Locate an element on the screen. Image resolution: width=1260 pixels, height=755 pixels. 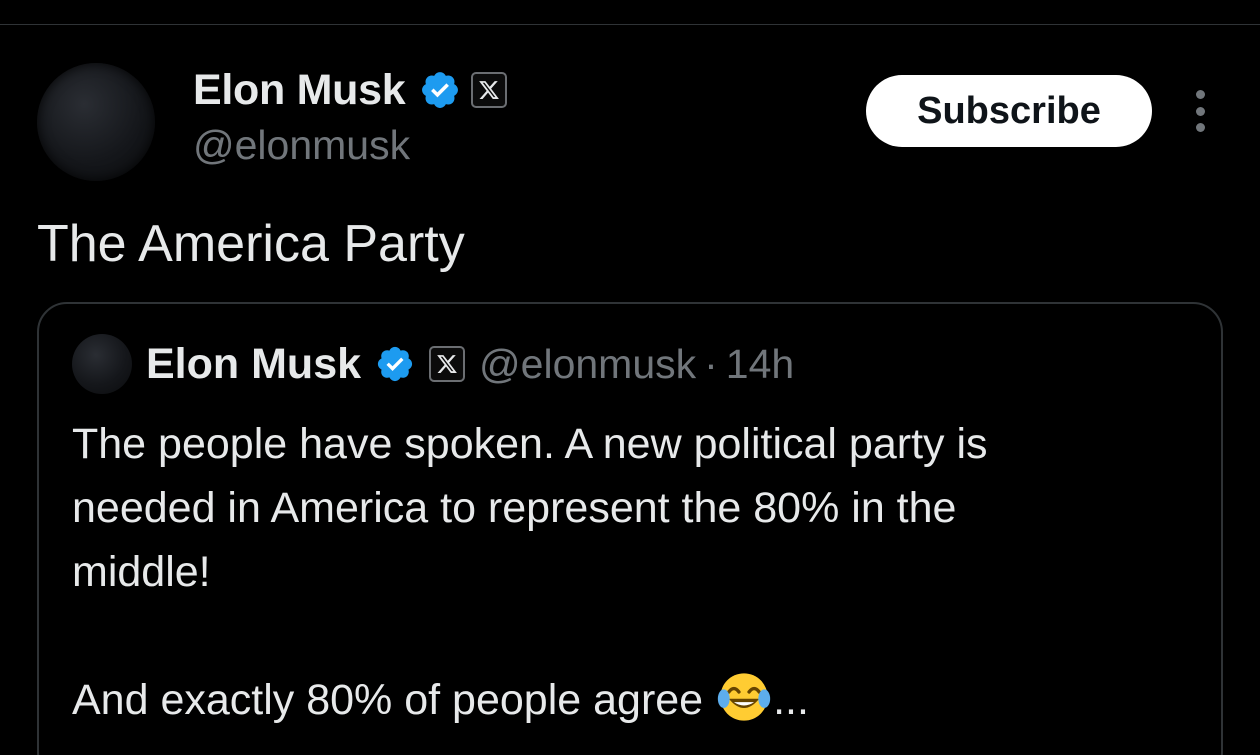
quoted-author-avatar is located at coordinates (102, 364).